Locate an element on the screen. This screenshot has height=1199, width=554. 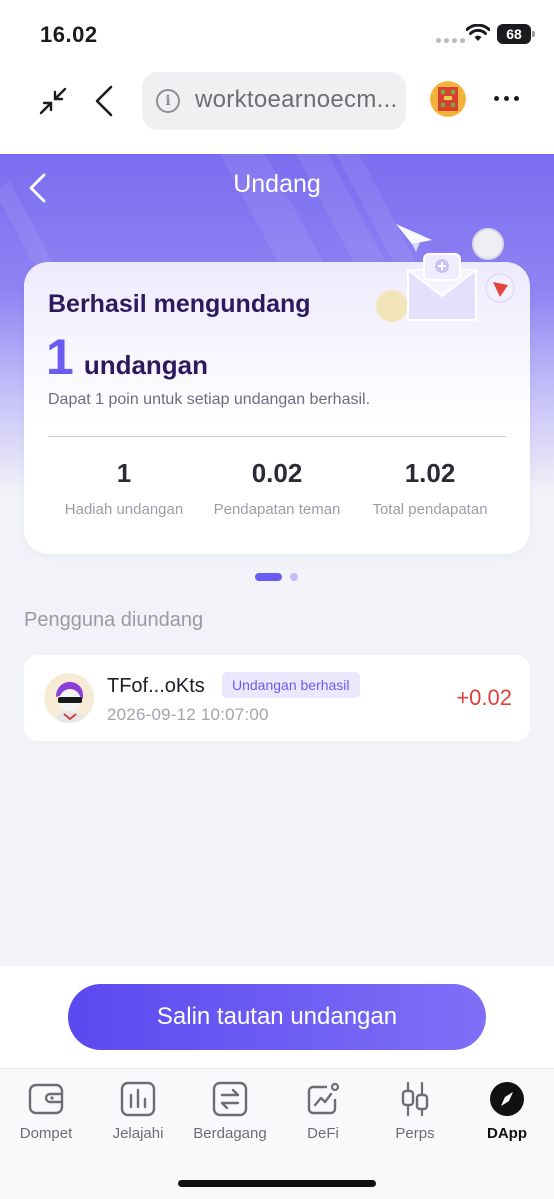
compass-icon is located at coordinates (507, 1099).